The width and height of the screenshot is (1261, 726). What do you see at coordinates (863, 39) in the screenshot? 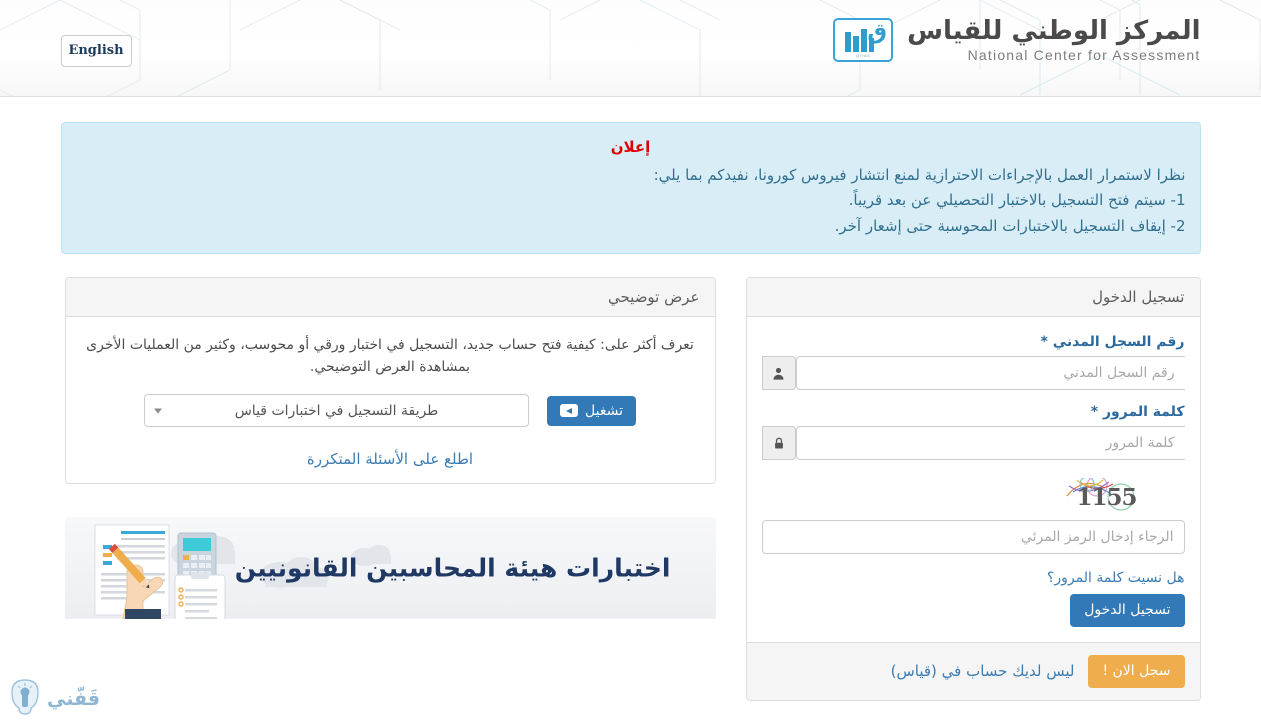
I see `qiyas-logo-icon: ق QIYAS` at bounding box center [863, 39].